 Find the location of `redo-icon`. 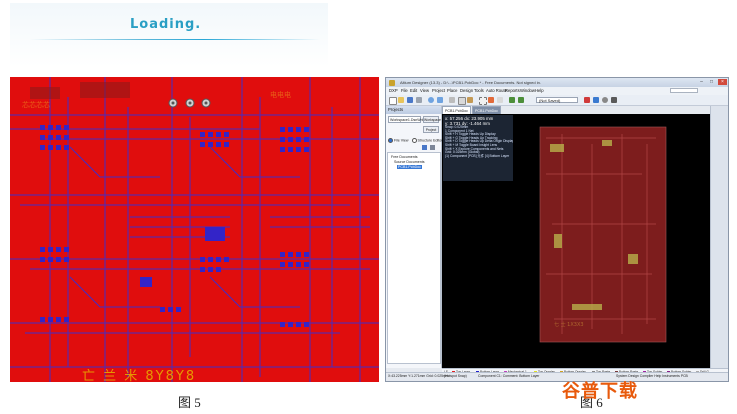

redo-icon is located at coordinates (521, 100).